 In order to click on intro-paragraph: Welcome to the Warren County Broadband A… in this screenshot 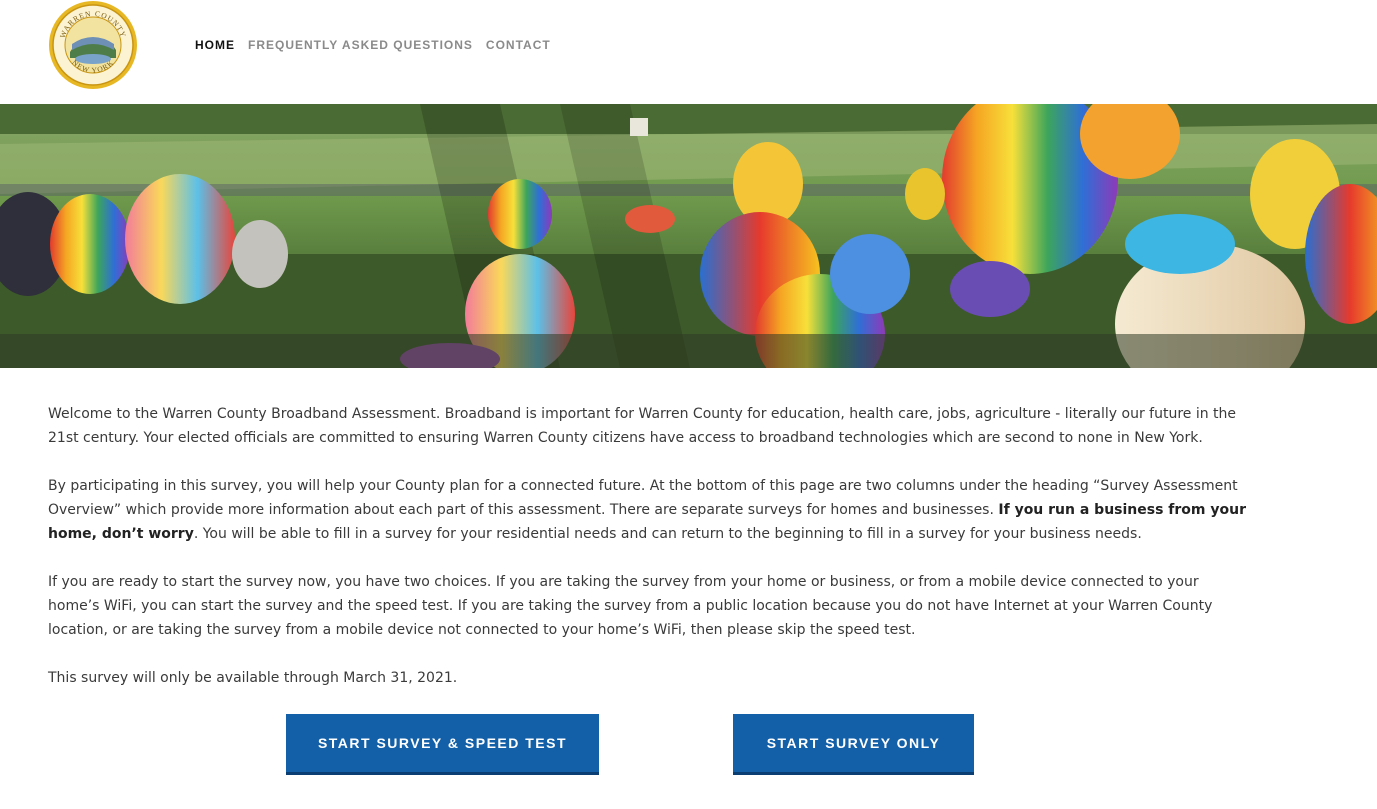, I will do `click(642, 426)`.